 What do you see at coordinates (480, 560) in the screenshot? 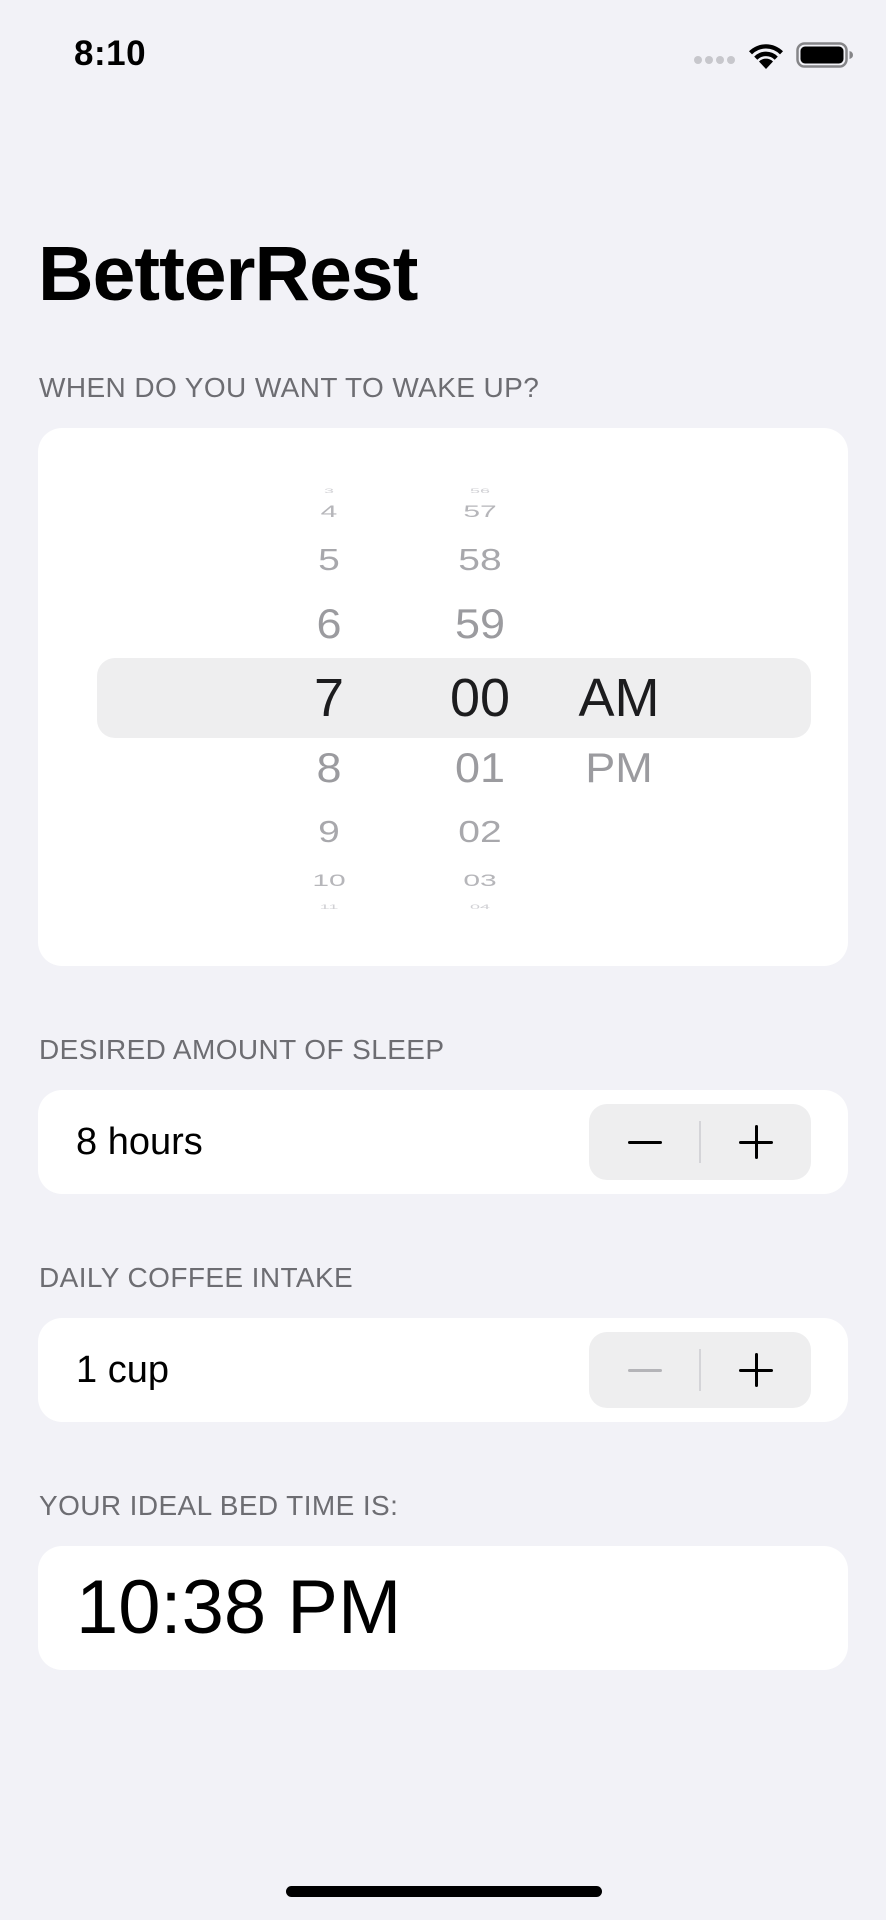
I see `picker-minute-value: 58` at bounding box center [480, 560].